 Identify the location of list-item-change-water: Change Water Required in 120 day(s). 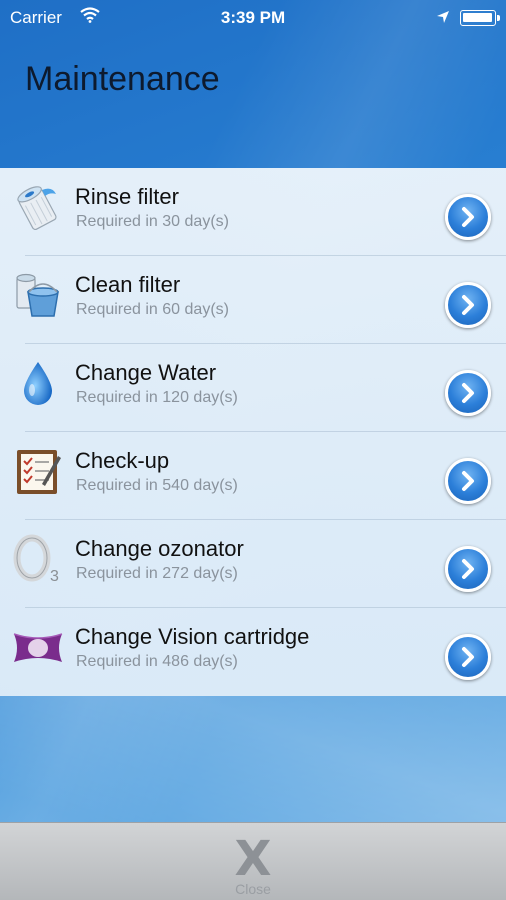
(253, 388).